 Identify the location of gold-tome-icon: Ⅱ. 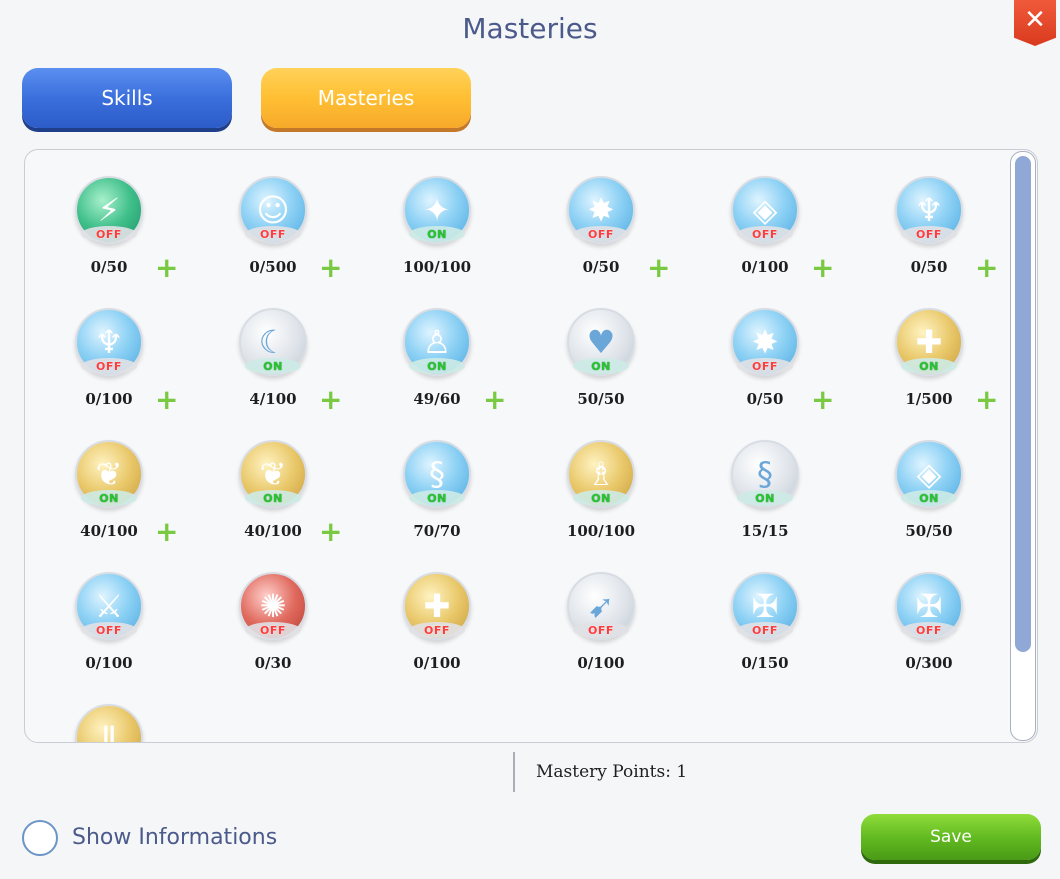
(109, 723).